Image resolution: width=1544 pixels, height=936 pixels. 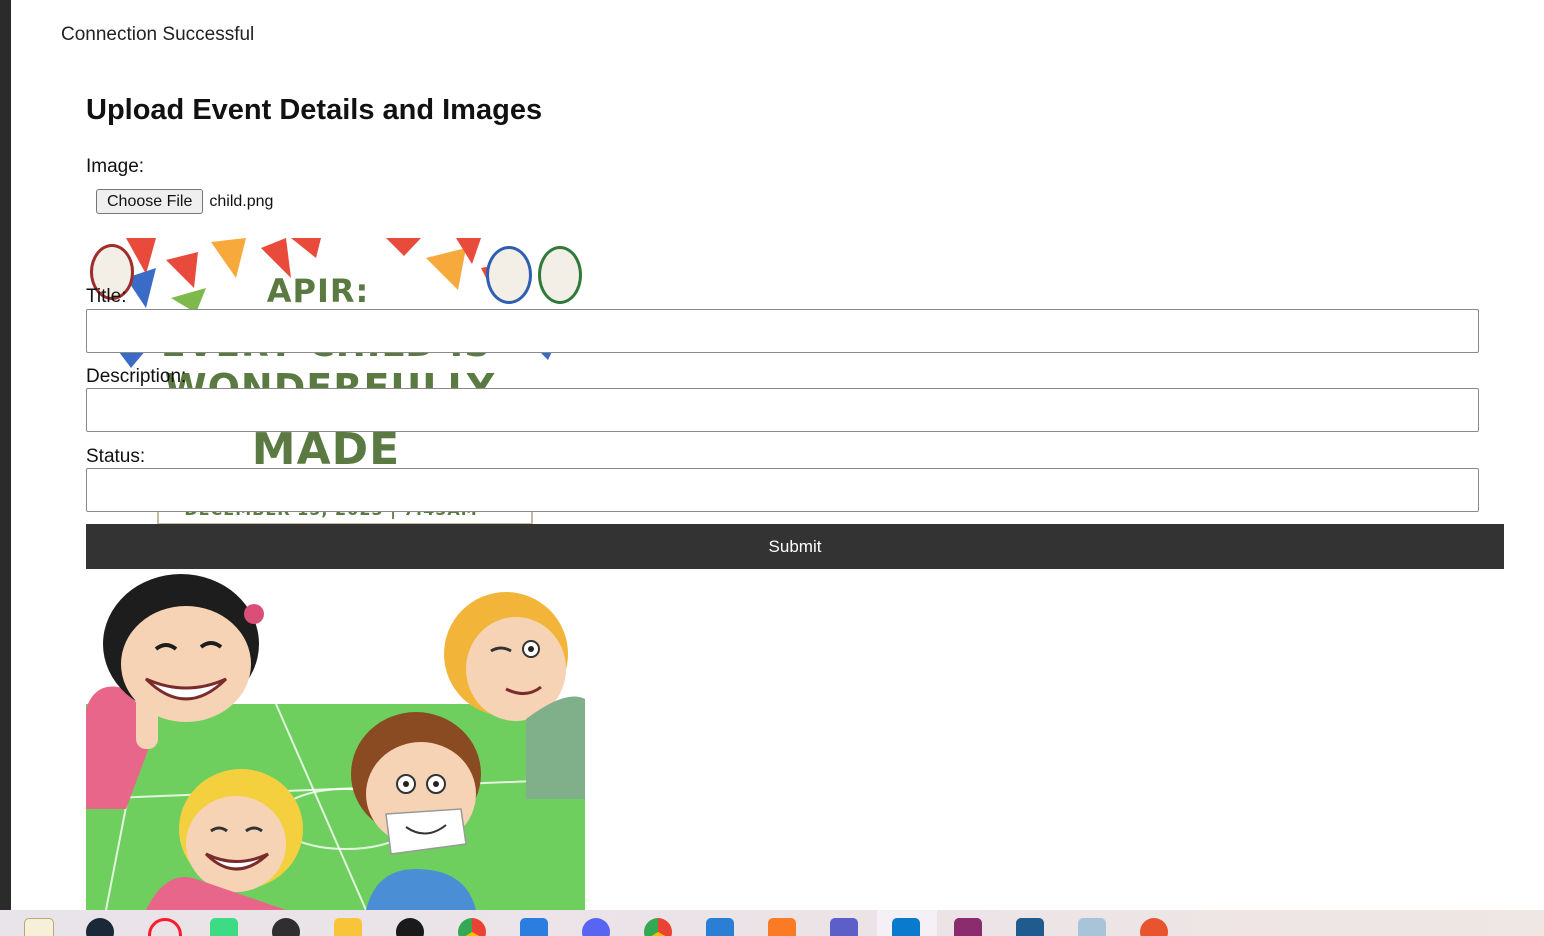 What do you see at coordinates (795, 546) in the screenshot?
I see `submit-button: Submit` at bounding box center [795, 546].